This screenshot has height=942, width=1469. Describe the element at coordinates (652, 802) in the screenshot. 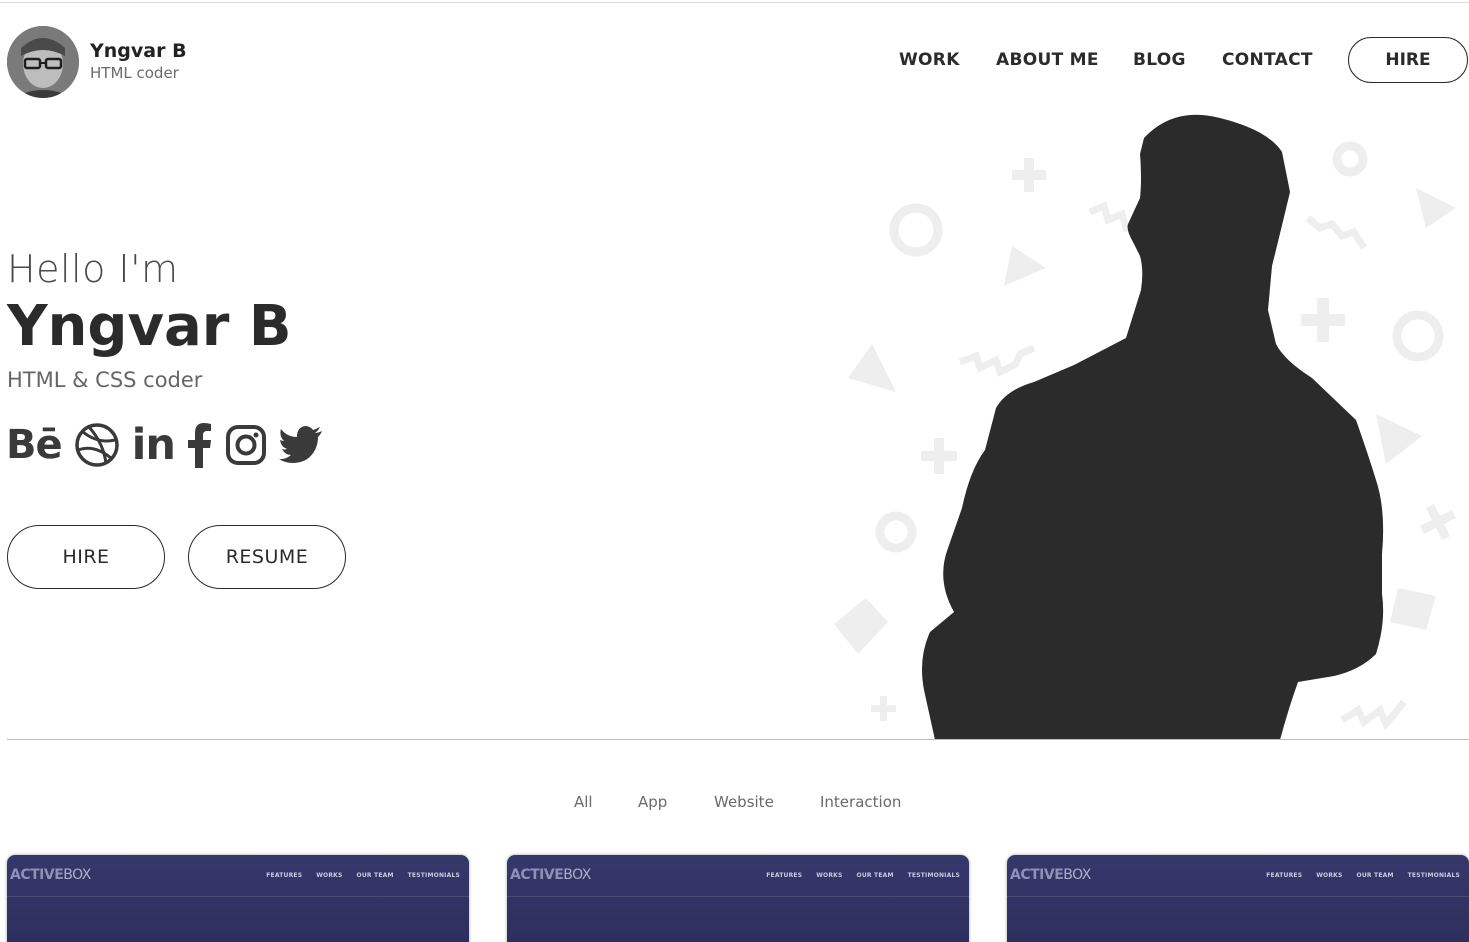

I see `filter-app: App` at that location.